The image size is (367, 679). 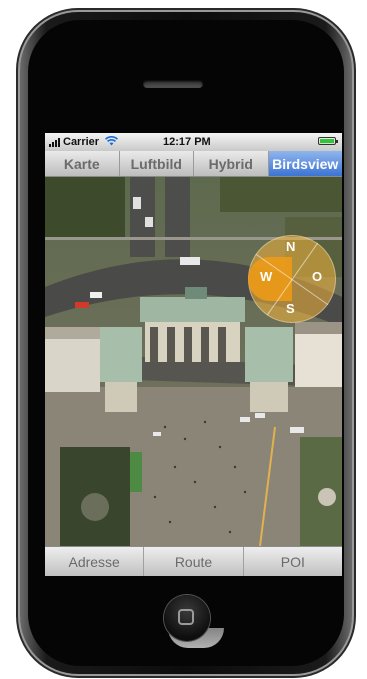 What do you see at coordinates (293, 561) in the screenshot?
I see `tab-poi: POI` at bounding box center [293, 561].